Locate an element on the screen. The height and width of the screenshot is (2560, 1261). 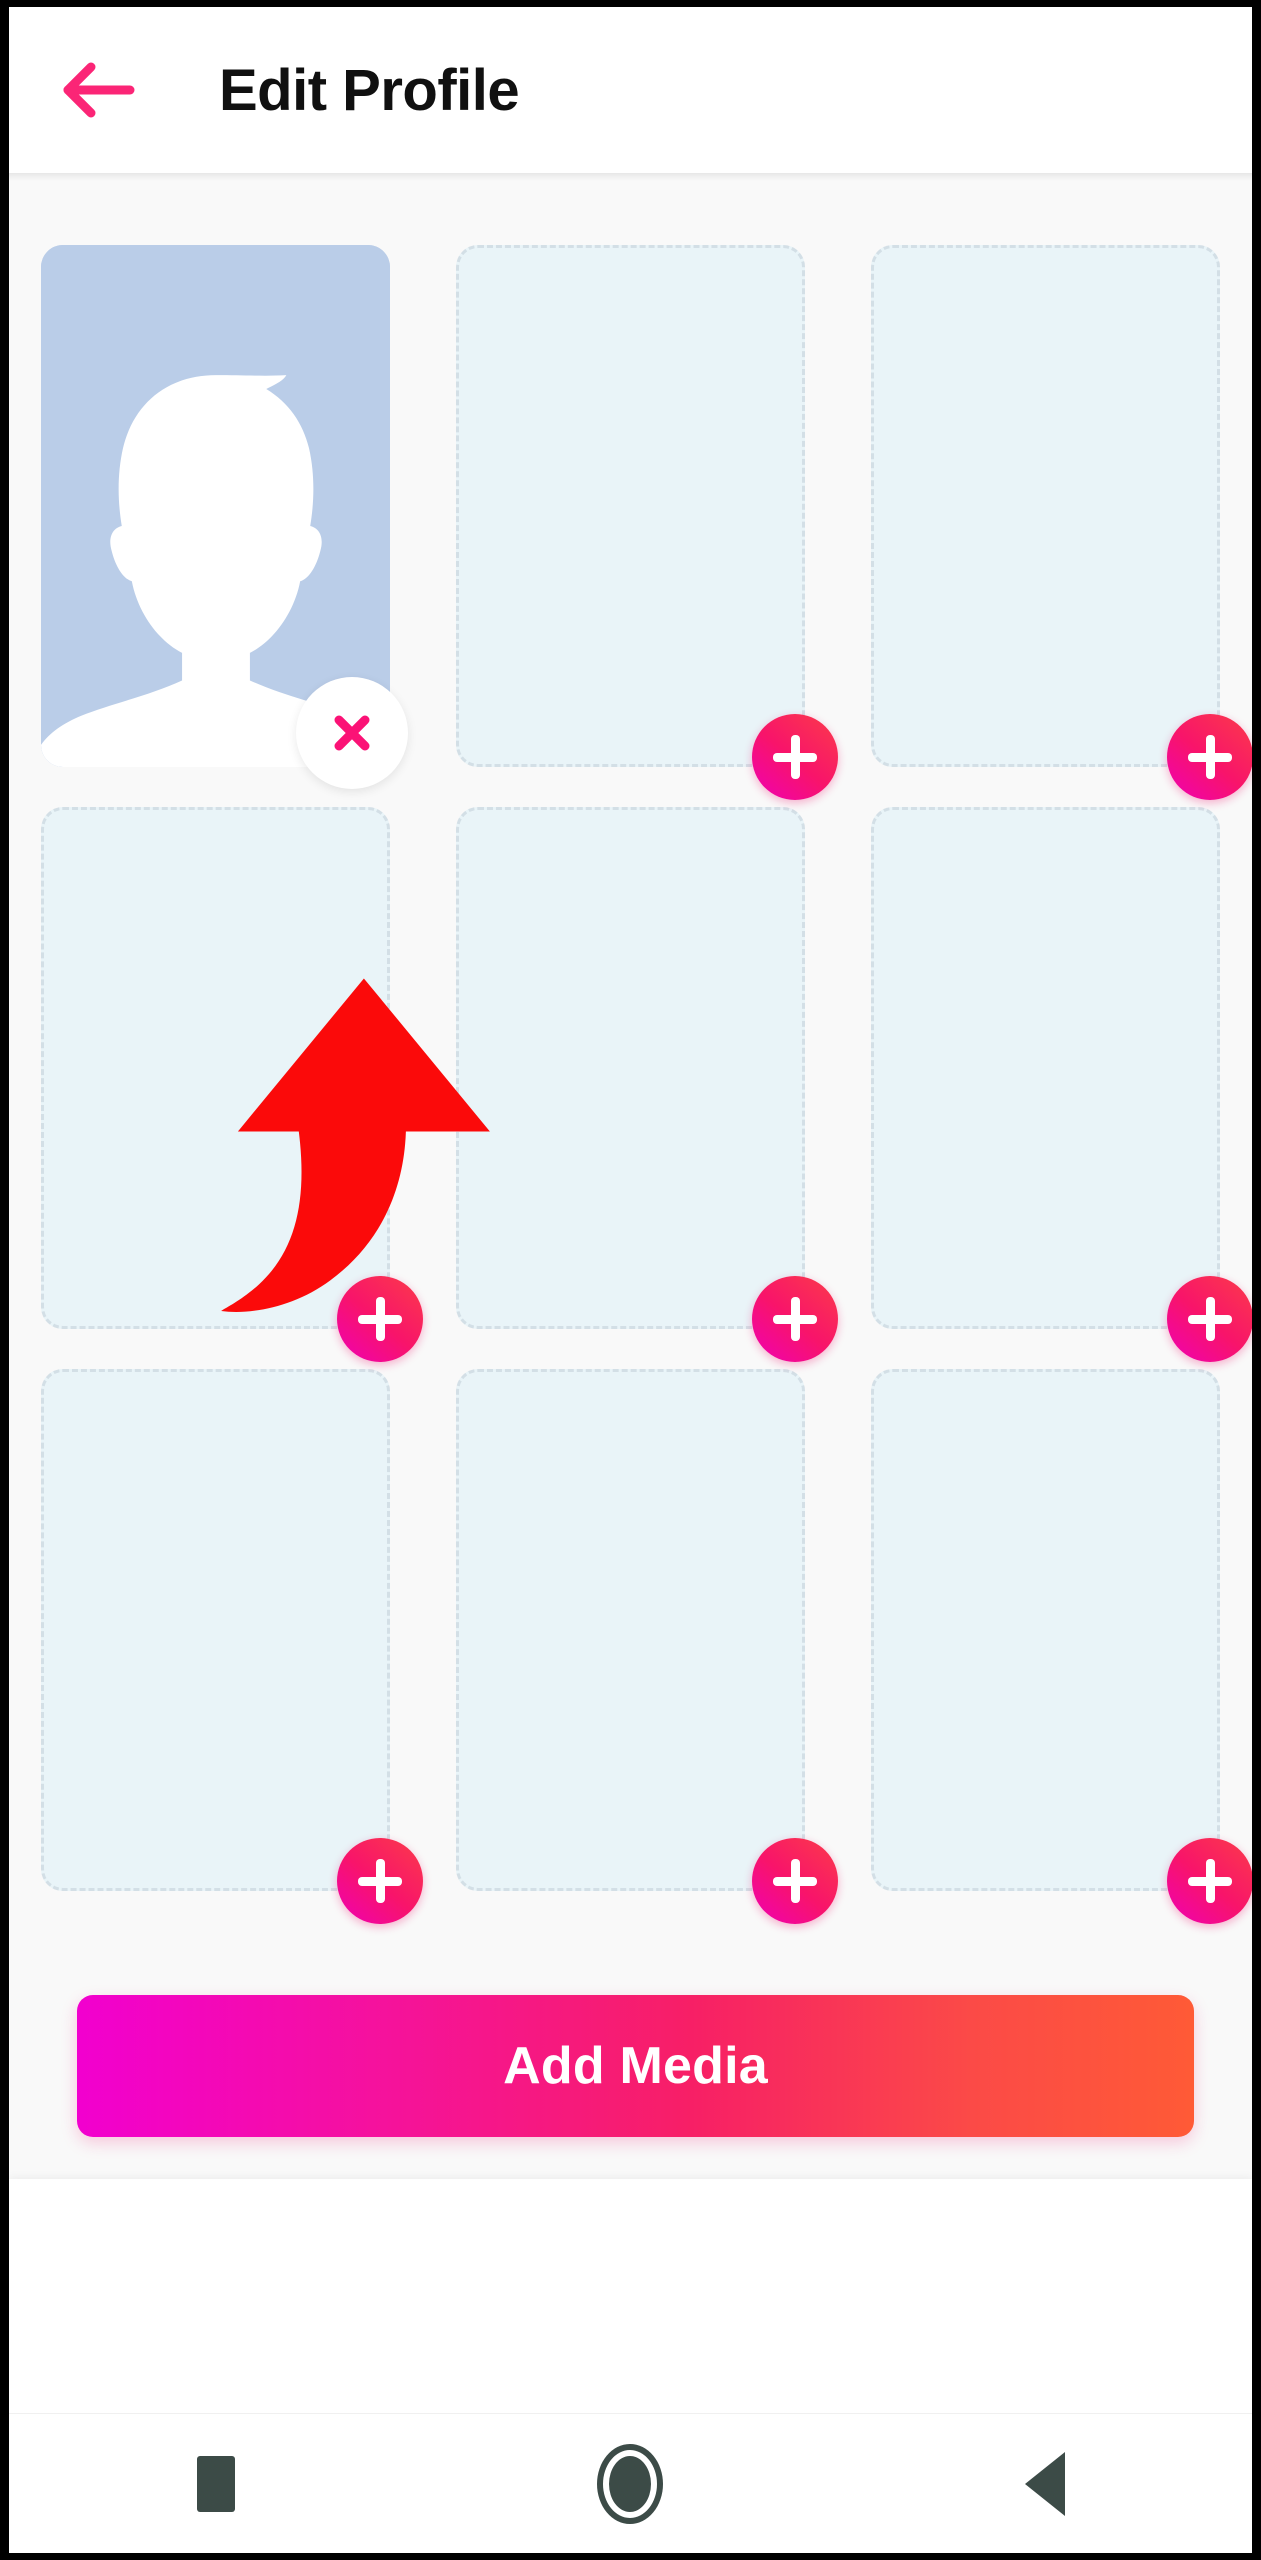
triangle-left-icon is located at coordinates (1044, 2483).